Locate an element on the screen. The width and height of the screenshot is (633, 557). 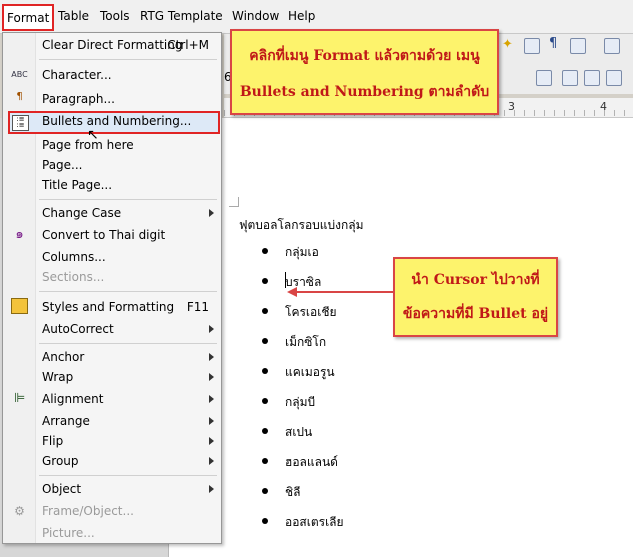
callout-text: Bullets and Numbering ตามลำดับ is located at coordinates (364, 92).